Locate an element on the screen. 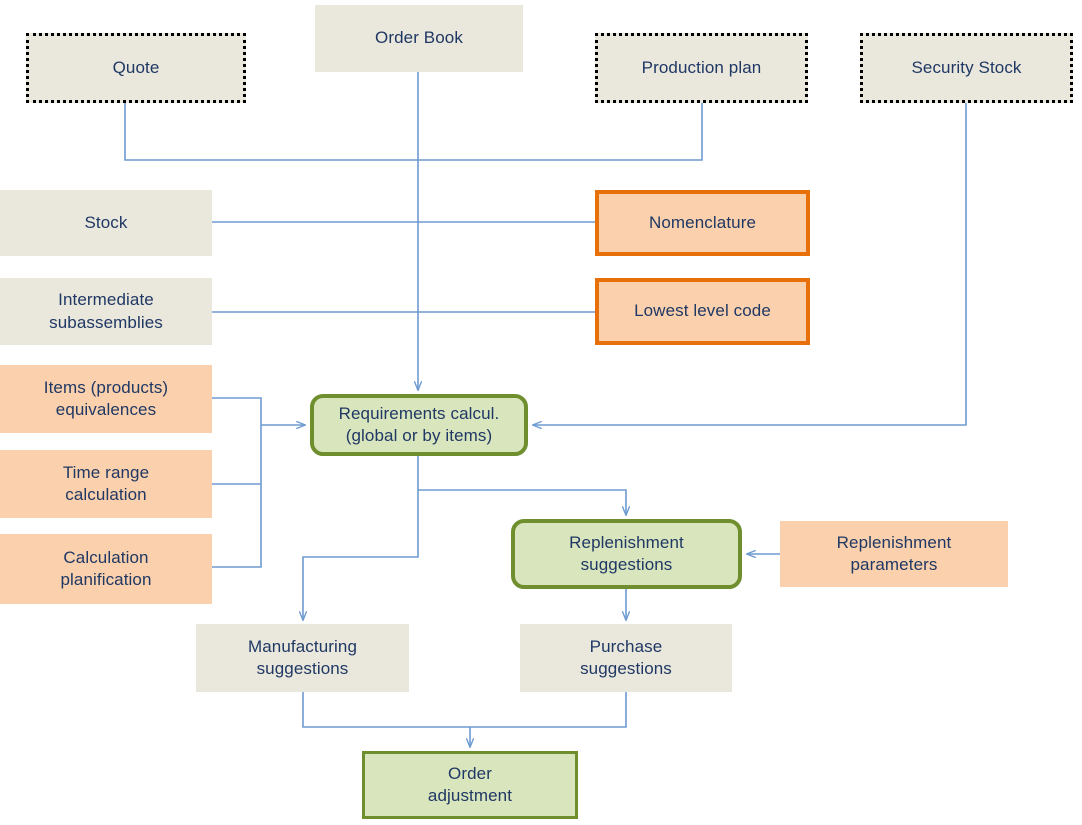  node-order-adjustment-label: Order adjustment is located at coordinates (470, 784).